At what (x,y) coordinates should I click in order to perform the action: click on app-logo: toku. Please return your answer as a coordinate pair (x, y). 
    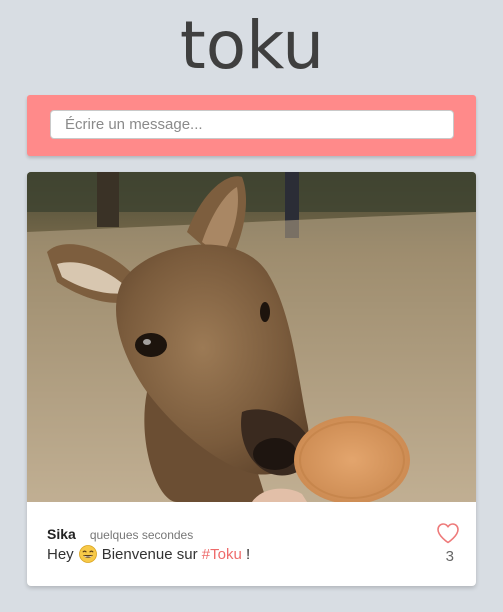
    Looking at the image, I should click on (251, 42).